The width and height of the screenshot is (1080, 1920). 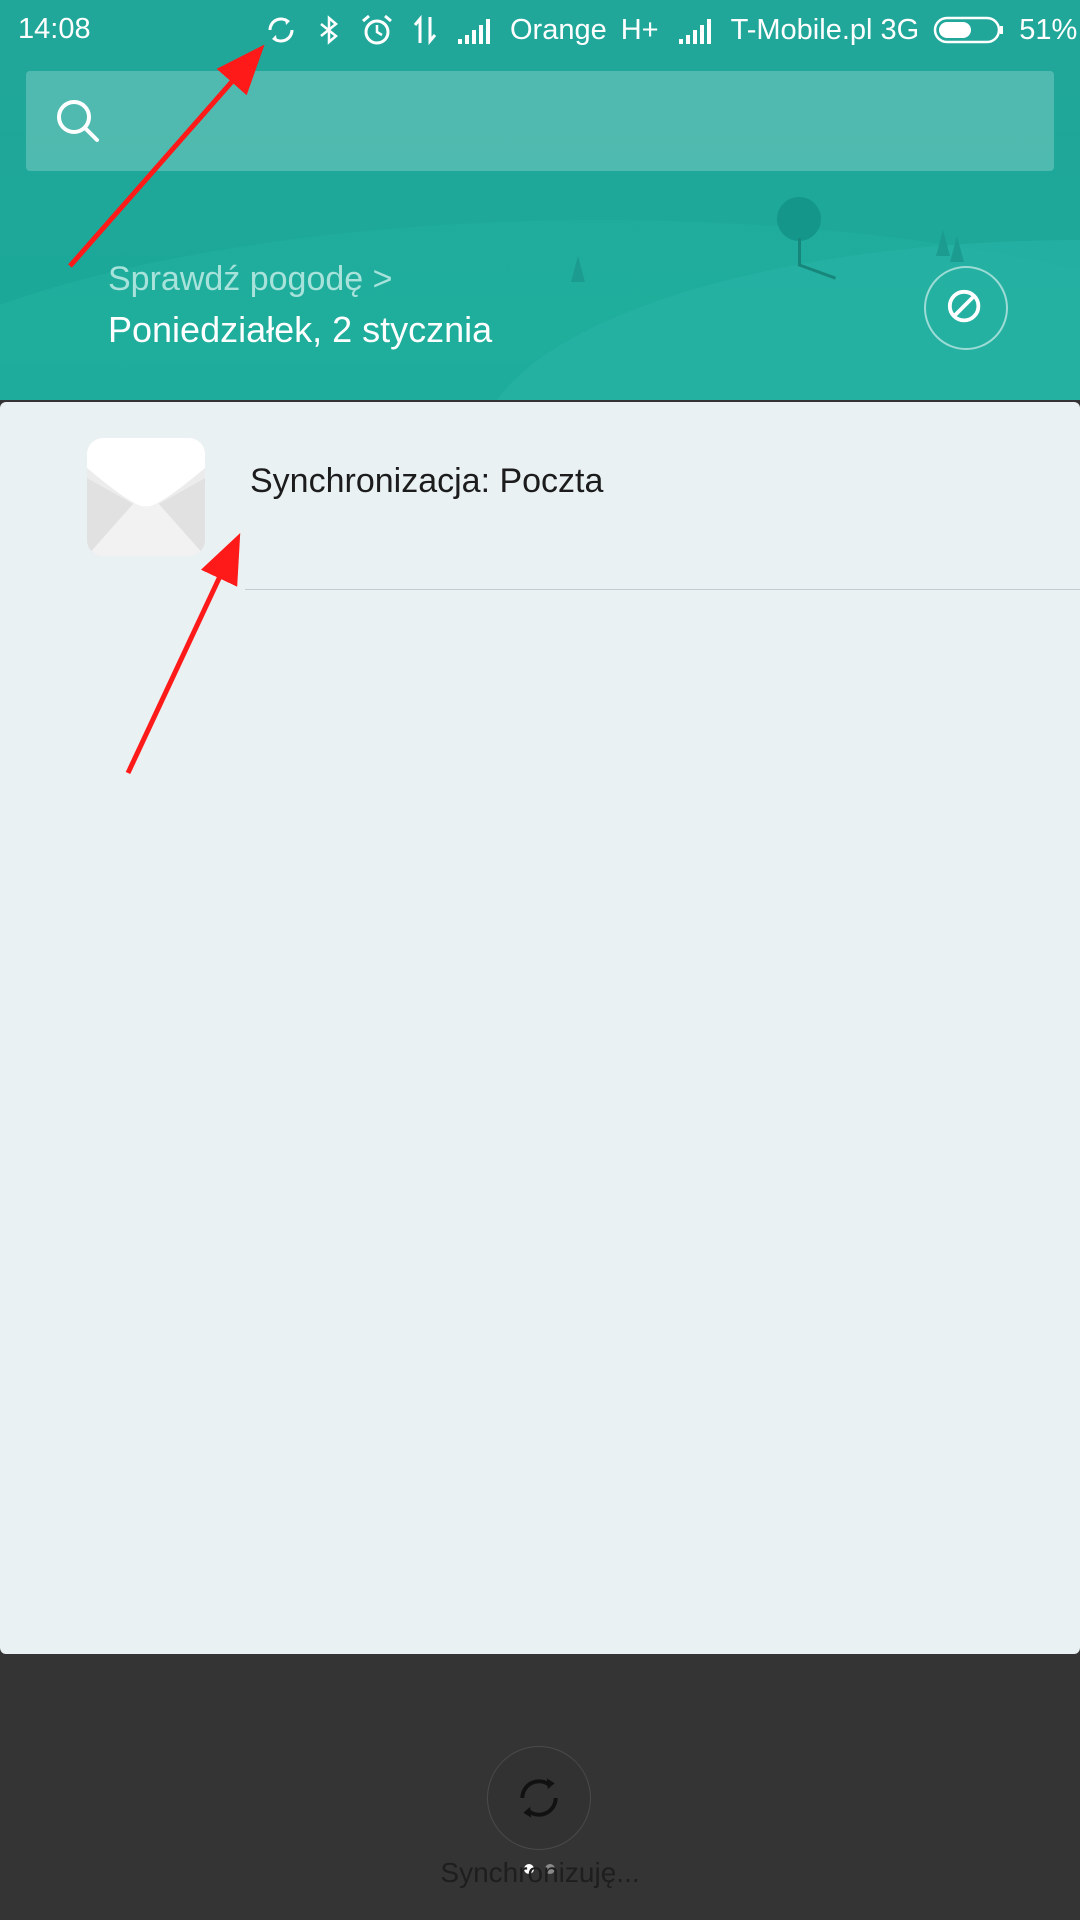 I want to click on search-icon, so click(x=78, y=121).